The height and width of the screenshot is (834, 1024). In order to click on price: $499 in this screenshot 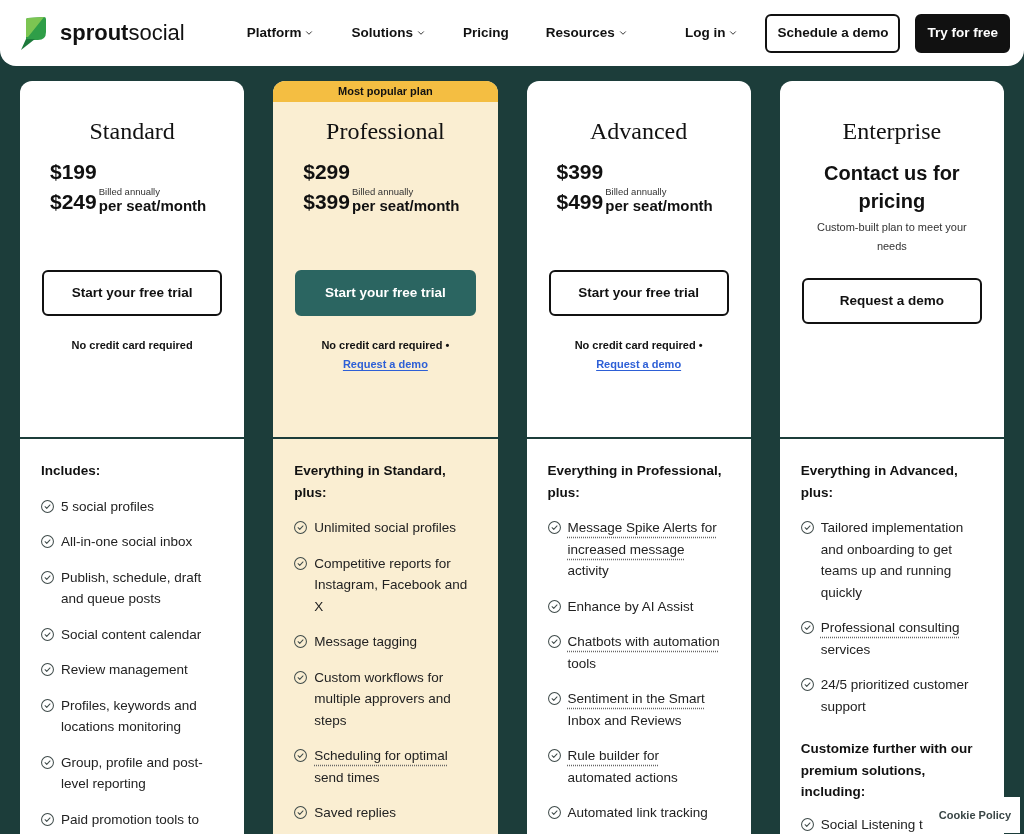, I will do `click(580, 202)`.